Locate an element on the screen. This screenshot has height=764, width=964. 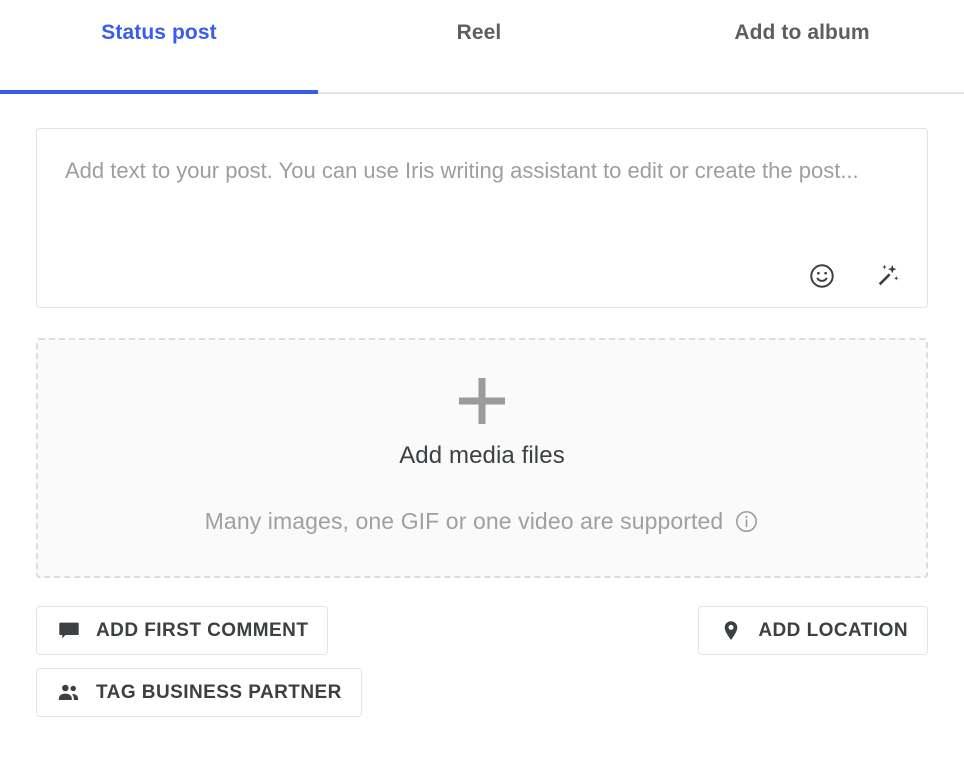
tab-add-to-album: Add to album is located at coordinates (802, 47).